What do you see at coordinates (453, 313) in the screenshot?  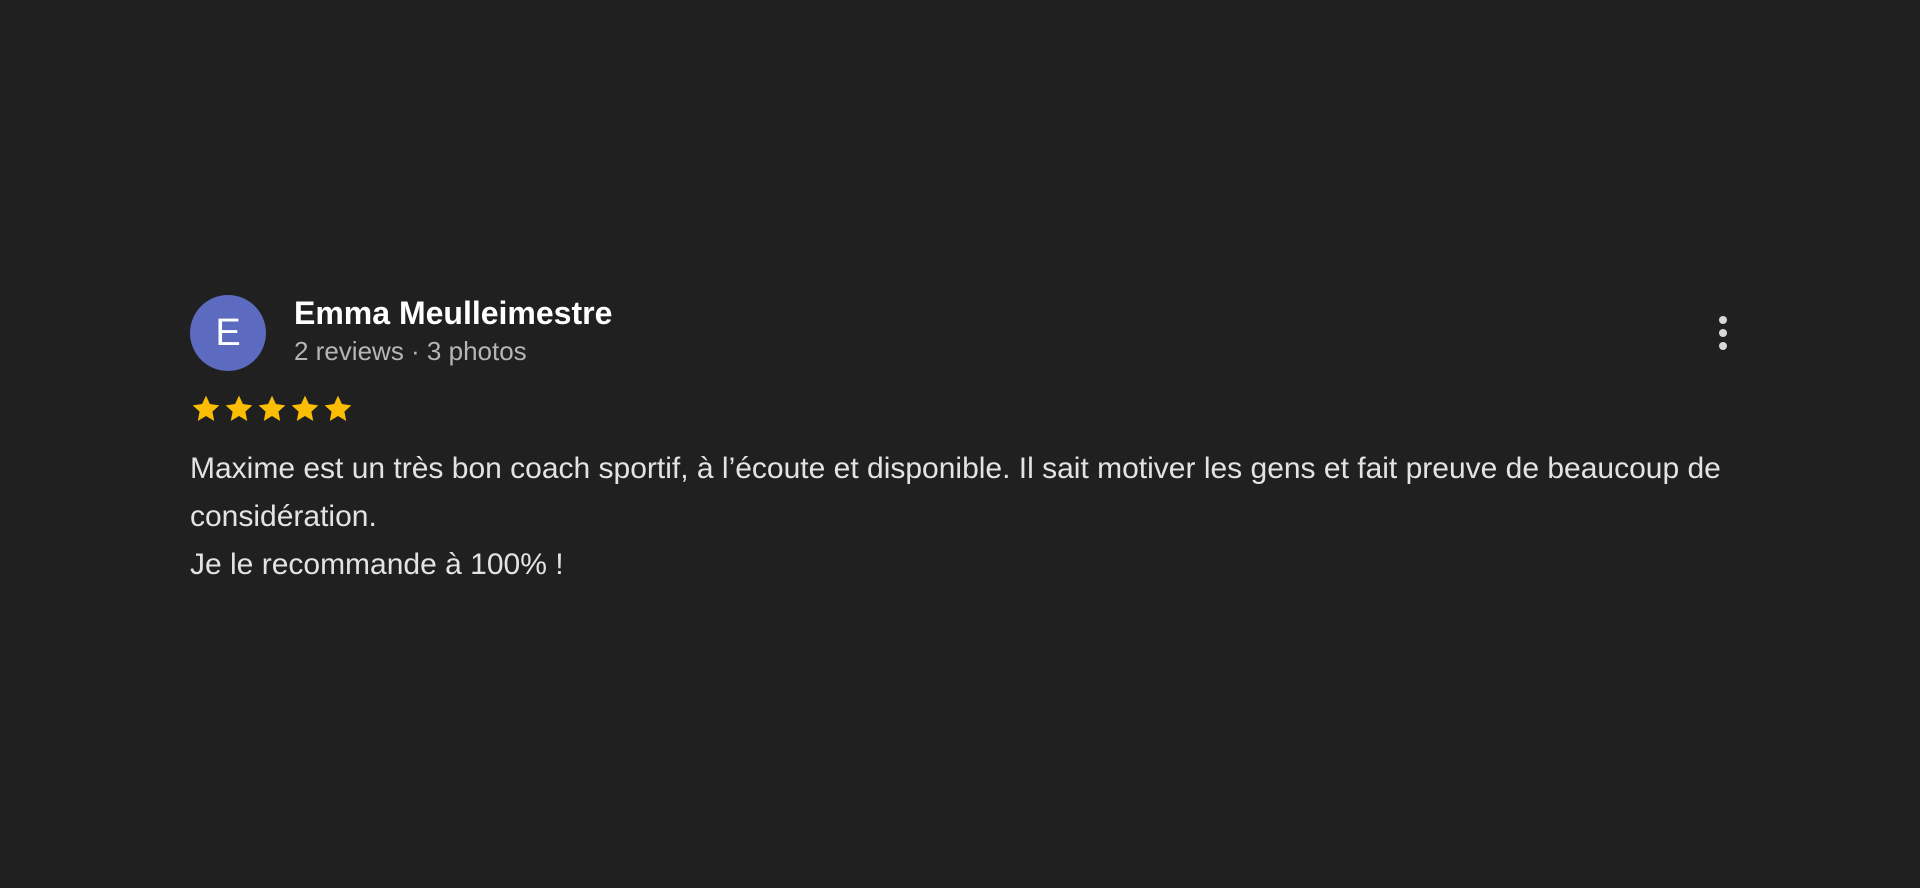 I see `author-name: Emma Meulleimestre` at bounding box center [453, 313].